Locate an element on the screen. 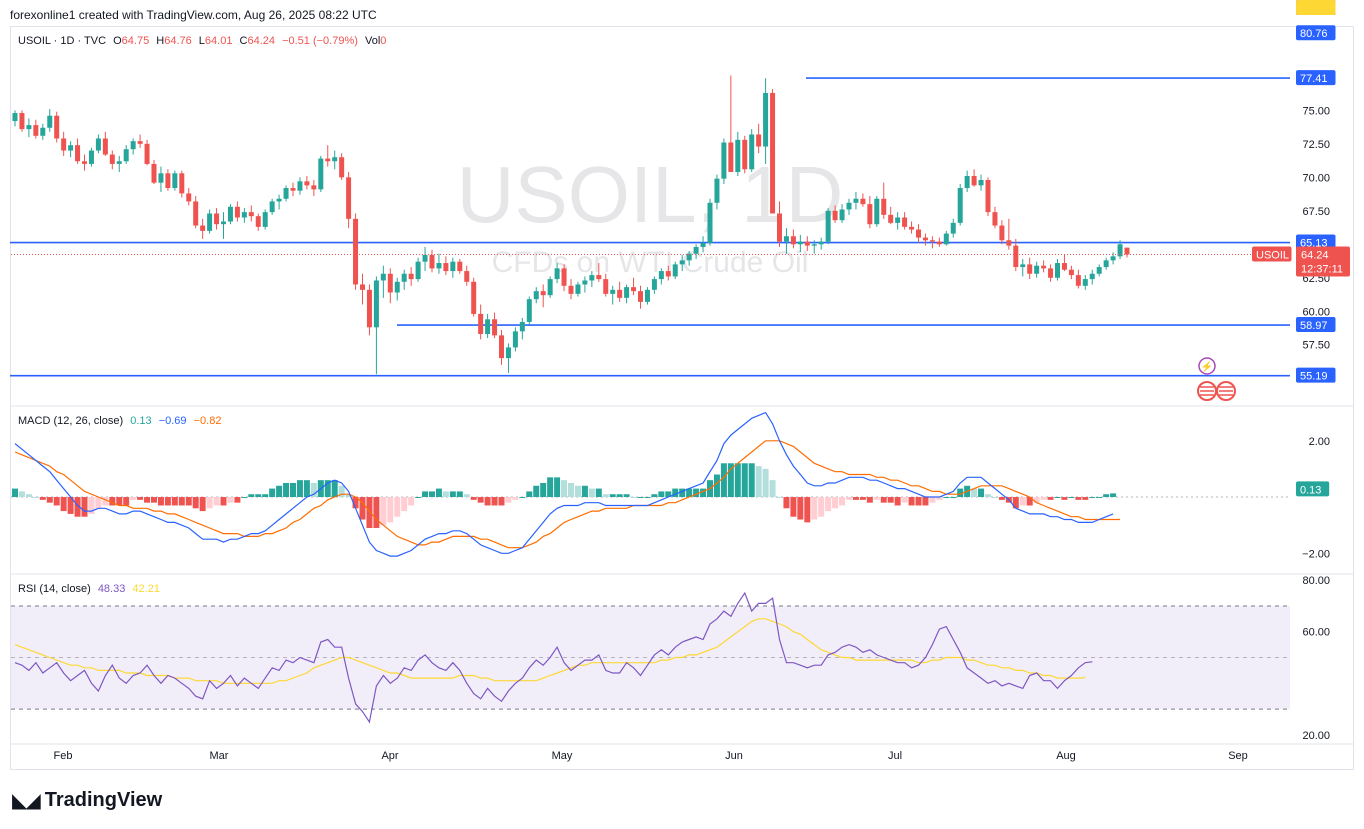 The height and width of the screenshot is (829, 1364). rsi-band is located at coordinates (650, 657).